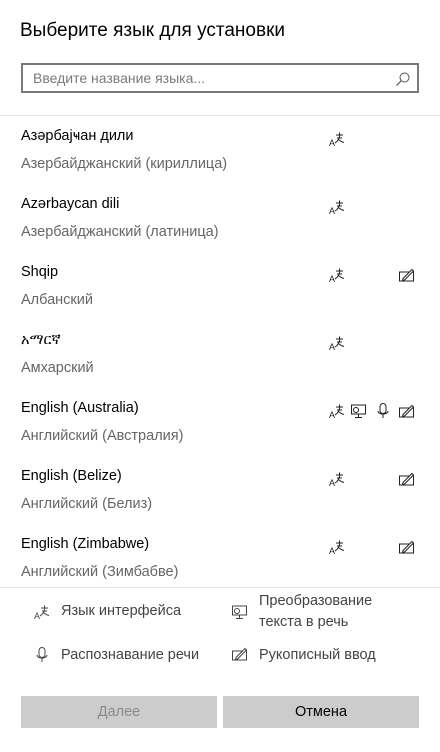 This screenshot has height=752, width=440. Describe the element at coordinates (57, 368) in the screenshot. I see `language-localized-name: Амхарский` at that location.